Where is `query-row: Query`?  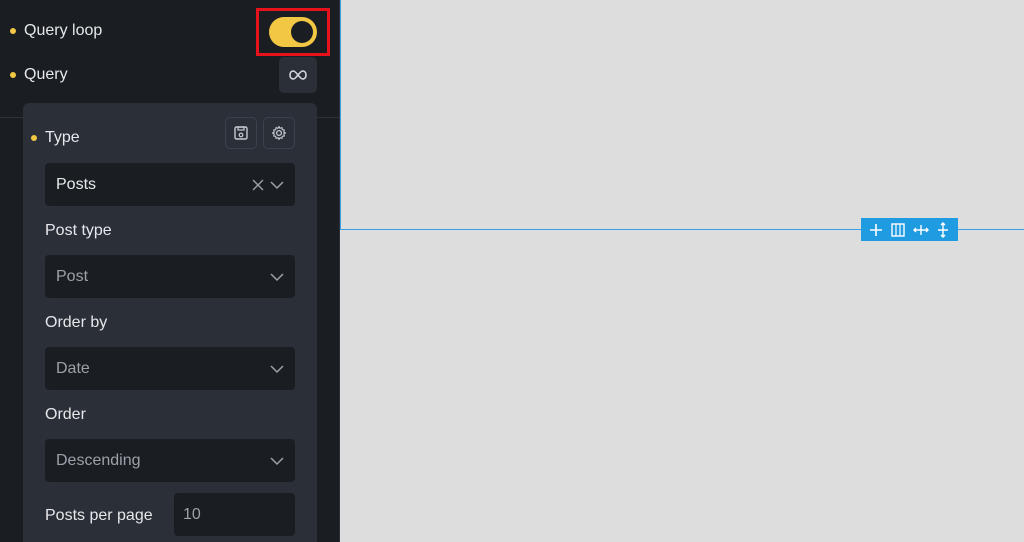 query-row: Query is located at coordinates (39, 75).